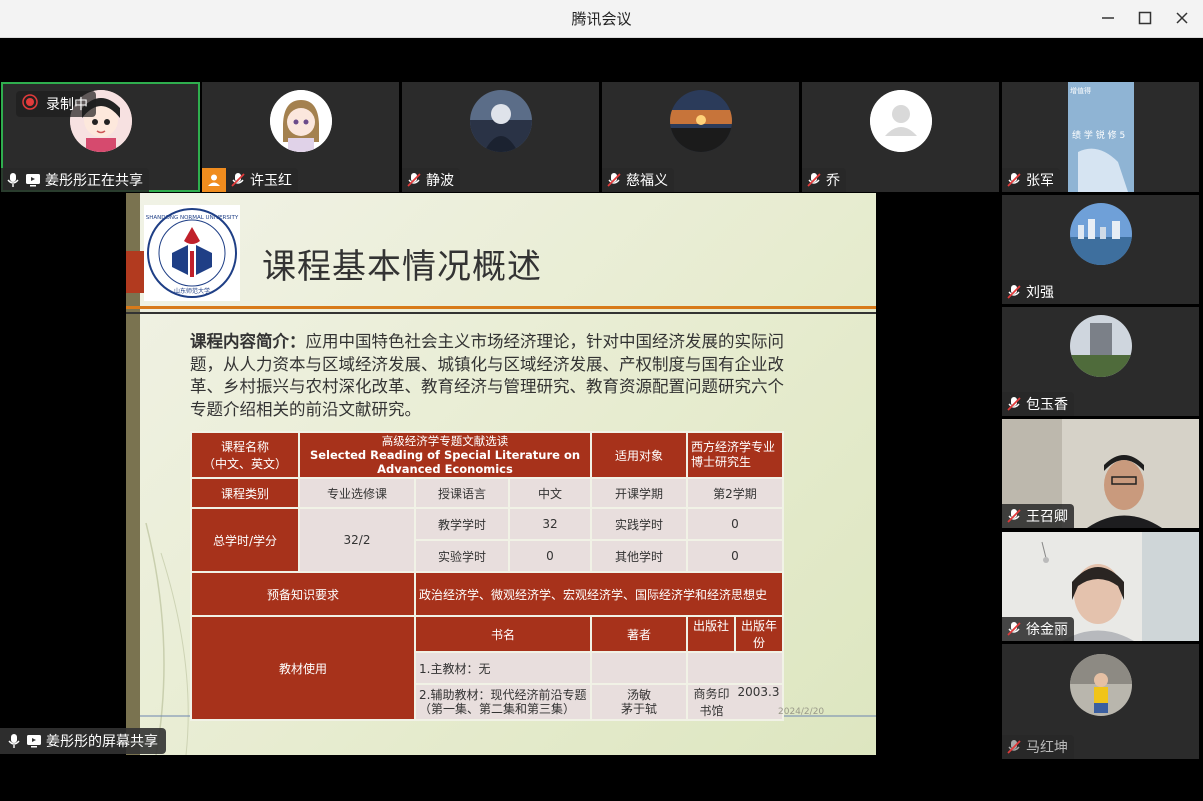 Image resolution: width=1203 pixels, height=801 pixels. Describe the element at coordinates (501, 307) in the screenshot. I see `title-rule` at that location.